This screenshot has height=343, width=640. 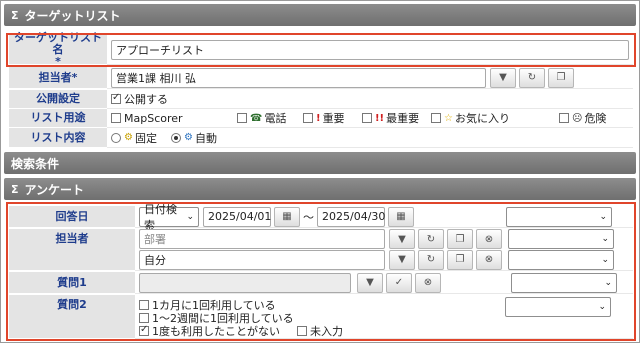 I want to click on search-conditions-title: 検索条件, so click(x=35, y=163).